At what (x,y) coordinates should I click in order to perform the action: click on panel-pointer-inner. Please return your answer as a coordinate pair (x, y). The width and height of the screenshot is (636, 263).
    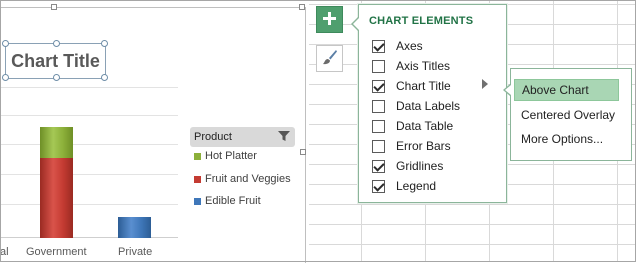
    Looking at the image, I should click on (356, 24).